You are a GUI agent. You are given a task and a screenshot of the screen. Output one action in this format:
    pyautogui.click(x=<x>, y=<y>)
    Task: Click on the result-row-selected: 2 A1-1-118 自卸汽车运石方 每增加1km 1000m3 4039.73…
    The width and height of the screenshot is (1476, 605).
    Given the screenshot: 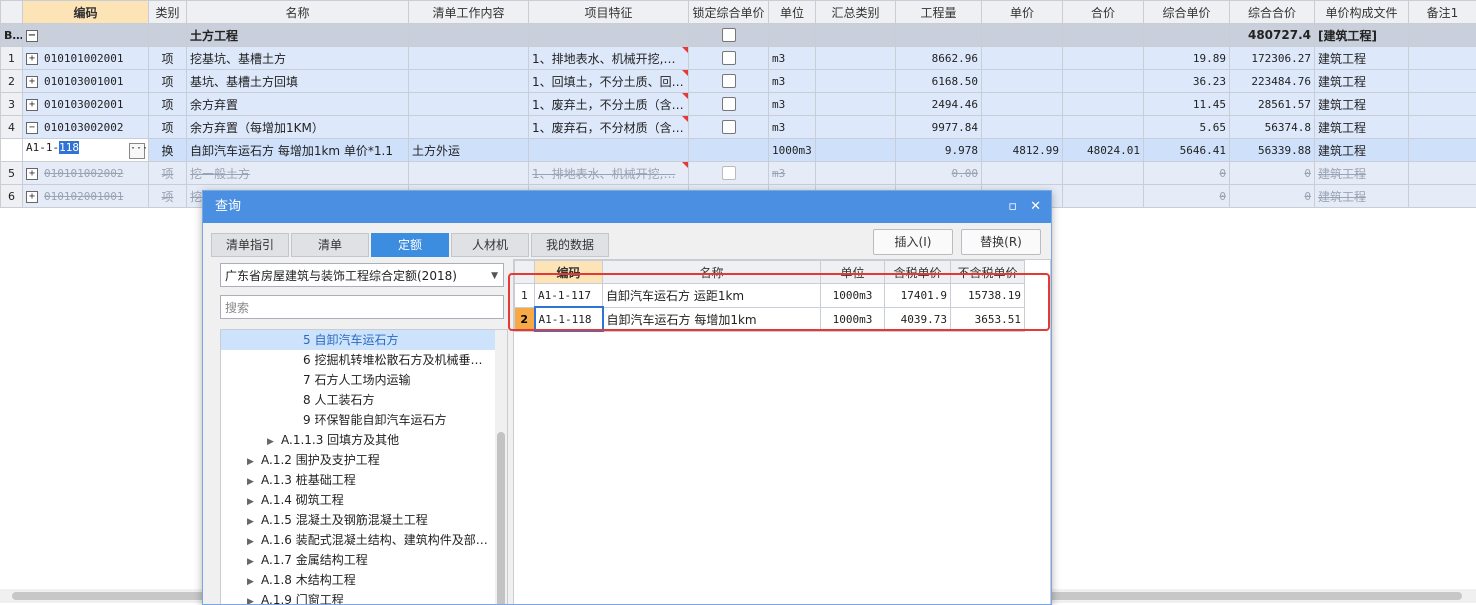 What is the action you would take?
    pyautogui.click(x=770, y=319)
    